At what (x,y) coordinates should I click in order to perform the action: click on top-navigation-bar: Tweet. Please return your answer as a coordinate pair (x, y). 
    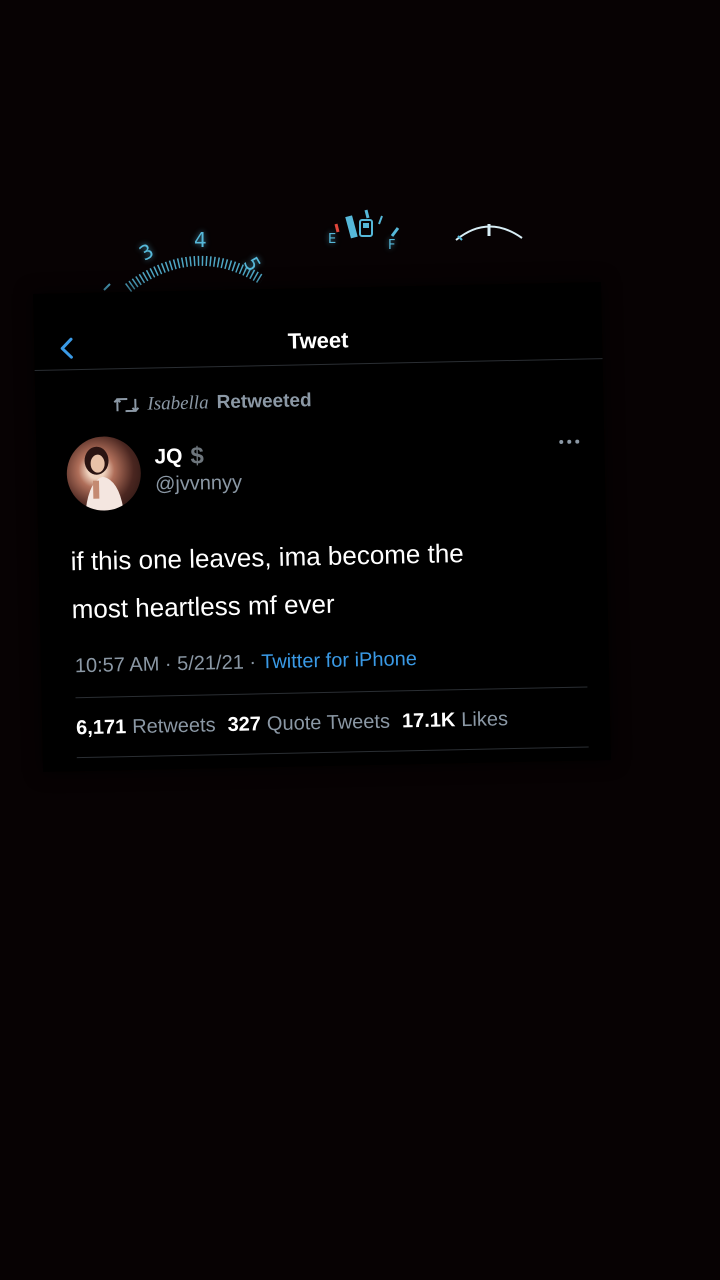
    Looking at the image, I should click on (318, 326).